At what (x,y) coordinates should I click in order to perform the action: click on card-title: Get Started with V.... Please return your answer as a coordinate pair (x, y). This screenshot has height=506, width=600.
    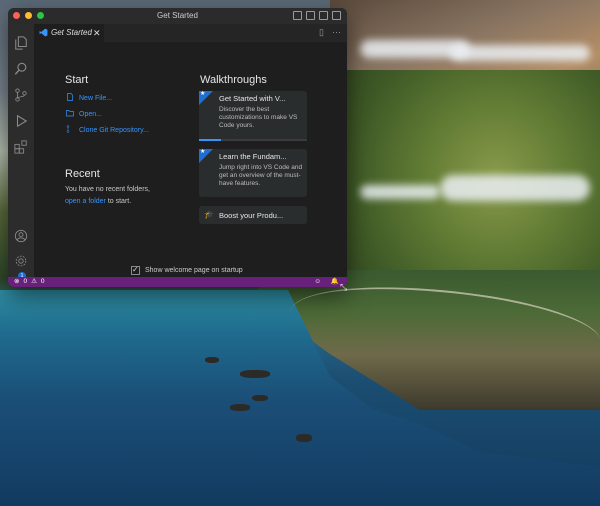
    Looking at the image, I should click on (252, 98).